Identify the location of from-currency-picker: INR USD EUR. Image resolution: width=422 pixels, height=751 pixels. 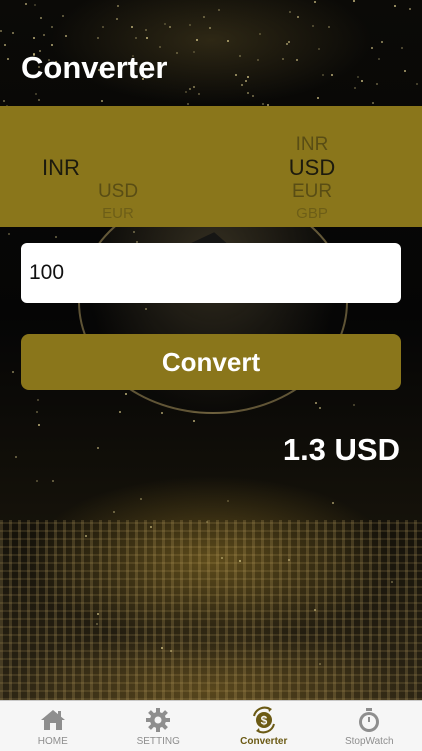
(118, 166).